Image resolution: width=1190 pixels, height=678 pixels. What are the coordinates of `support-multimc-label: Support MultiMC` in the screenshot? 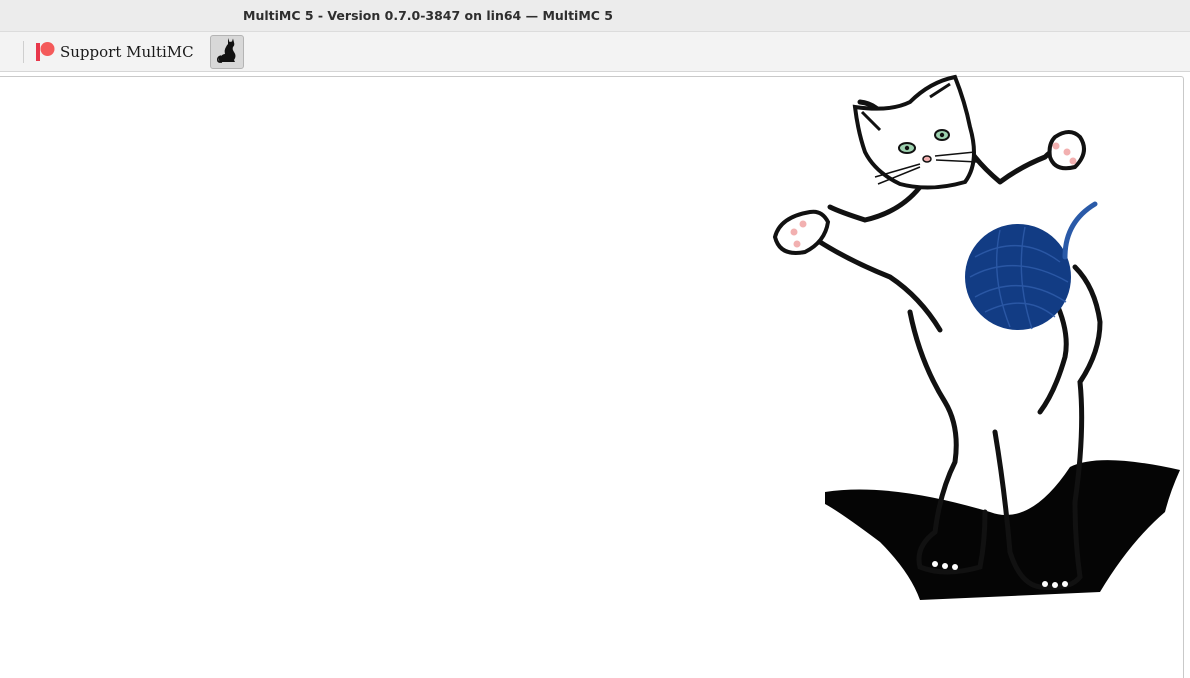 It's located at (127, 52).